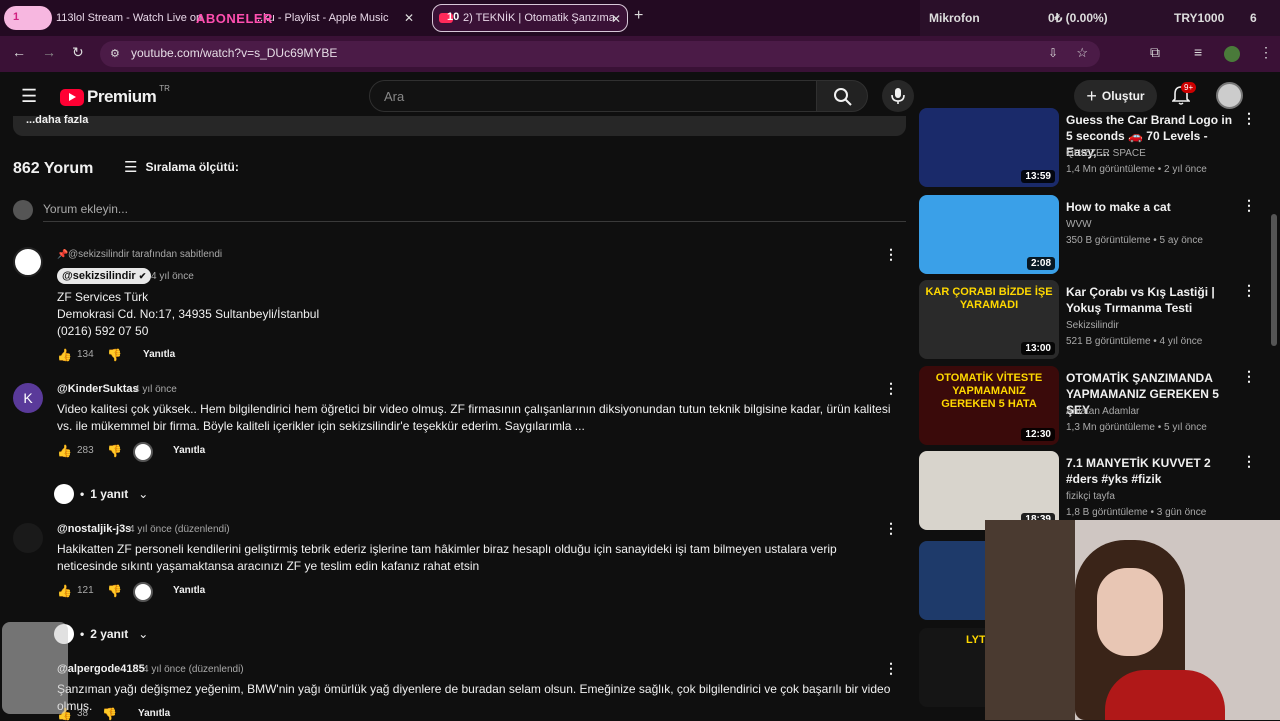  Describe the element at coordinates (122, 96) in the screenshot. I see `logo-text: Premium` at that location.